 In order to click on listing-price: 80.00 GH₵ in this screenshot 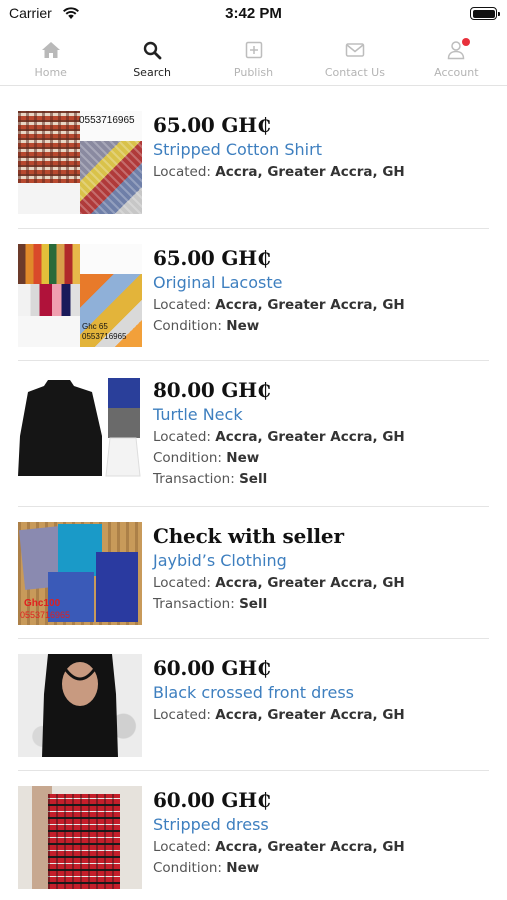, I will do `click(212, 390)`.